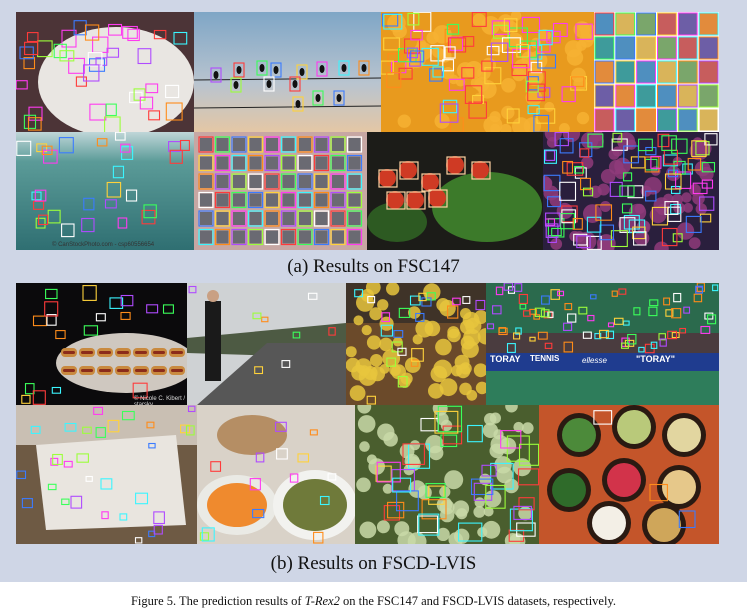 The height and width of the screenshot is (615, 747). I want to click on image-food-tray, so click(106, 474).